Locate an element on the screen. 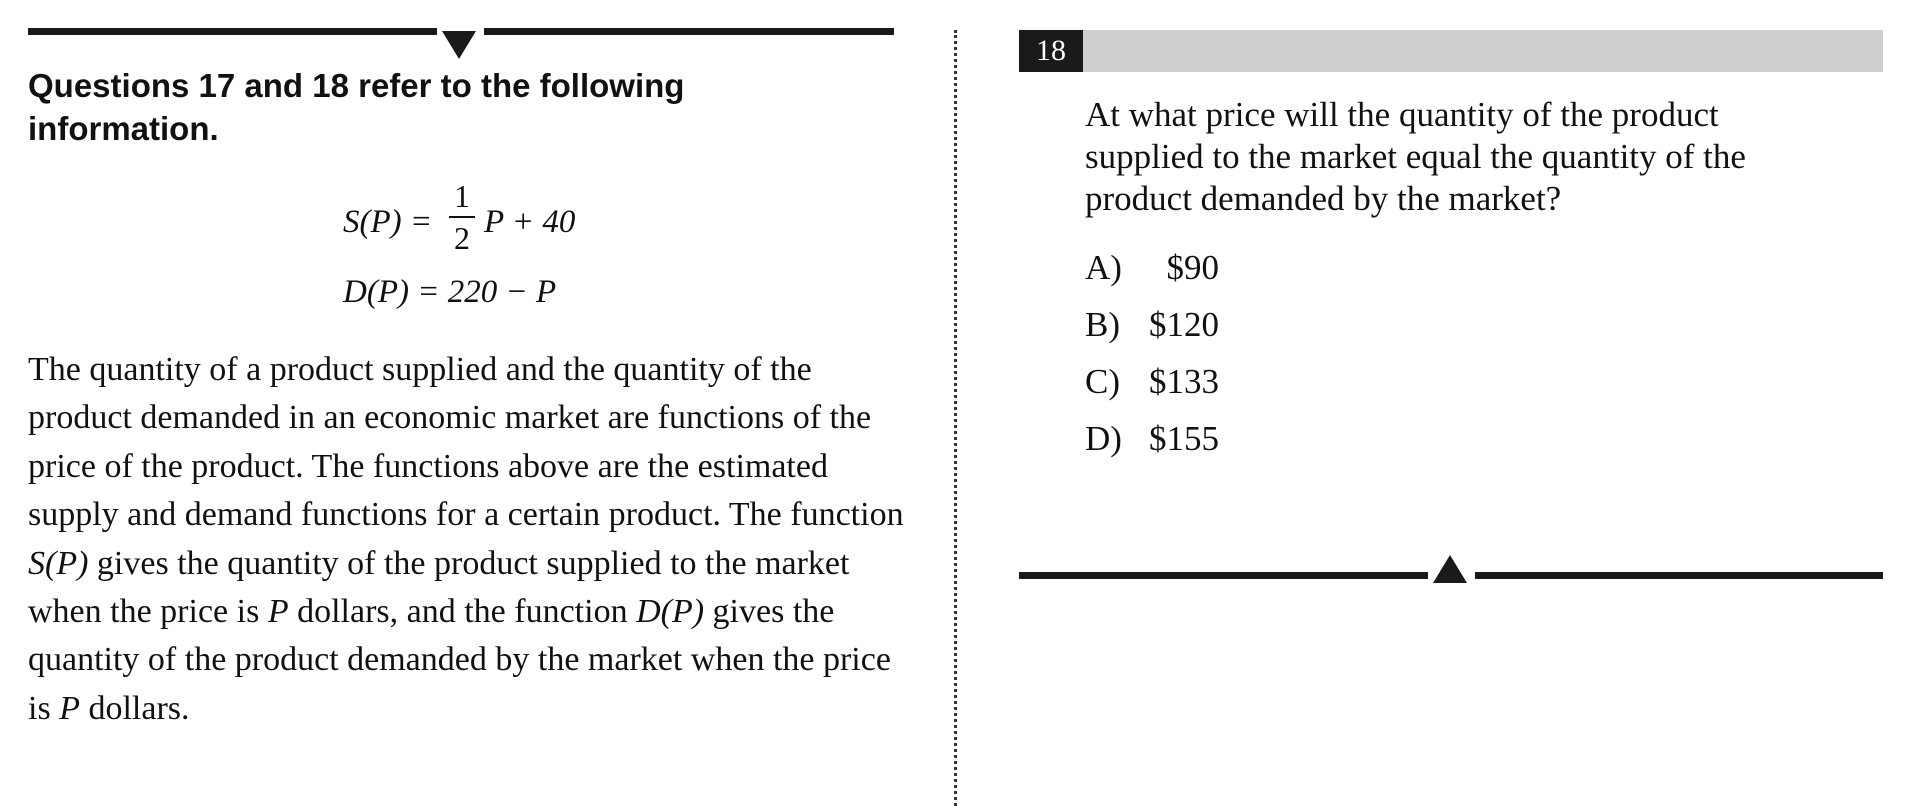  answer-choice-c: C) $133 is located at coordinates (1152, 382).